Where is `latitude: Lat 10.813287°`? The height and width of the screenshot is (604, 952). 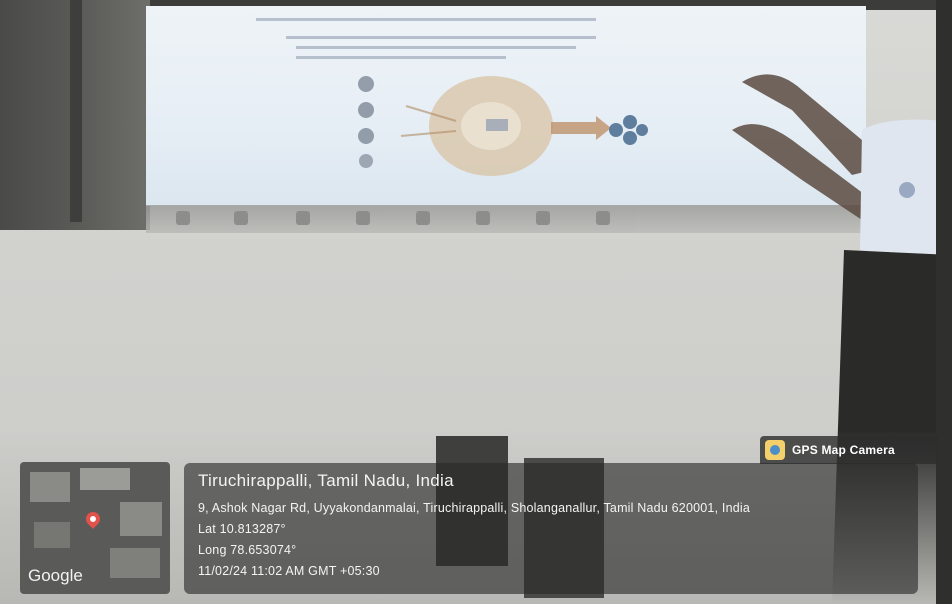
latitude: Lat 10.813287° is located at coordinates (242, 529).